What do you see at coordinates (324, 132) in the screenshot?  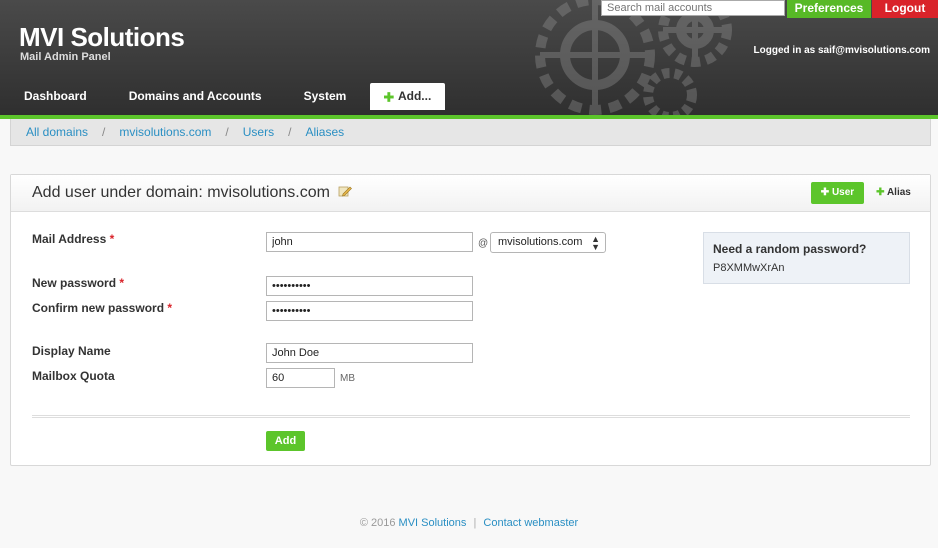 I see `breadcrumb-aliases: Aliases` at bounding box center [324, 132].